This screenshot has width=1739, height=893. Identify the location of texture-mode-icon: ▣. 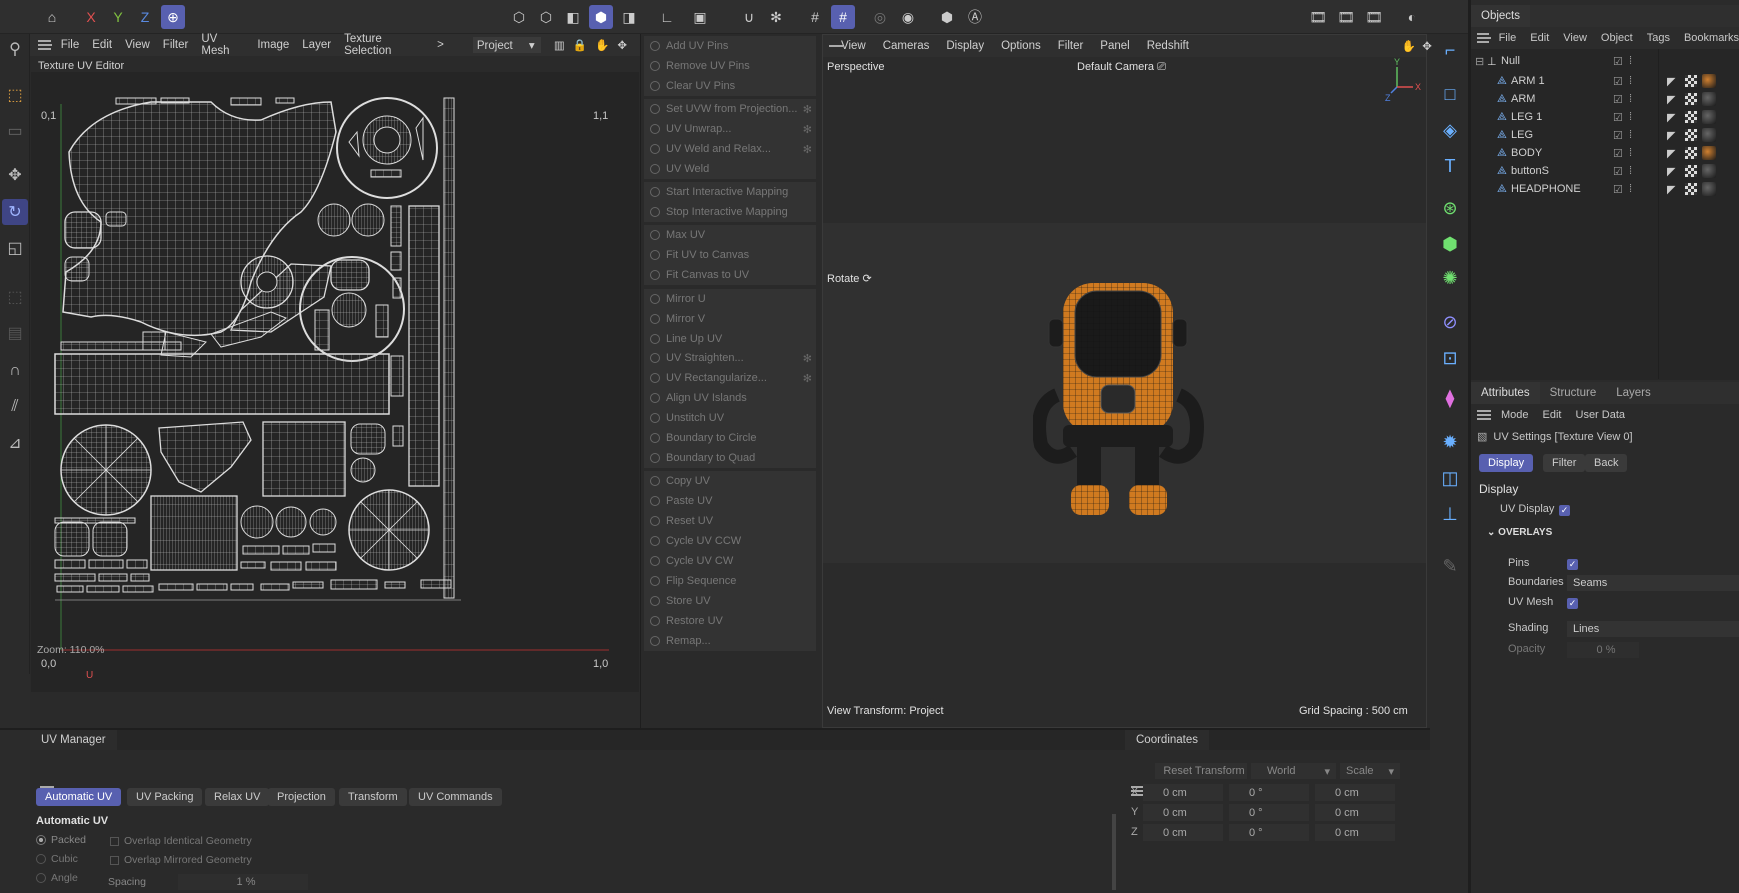
(700, 17).